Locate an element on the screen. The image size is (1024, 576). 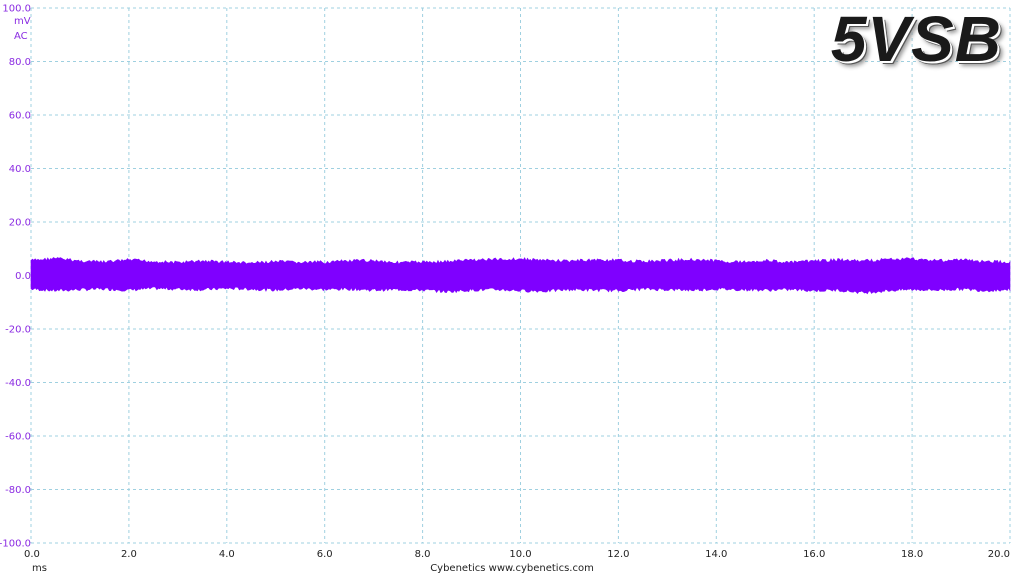
chart-title: 5VSB is located at coordinates (916, 39).